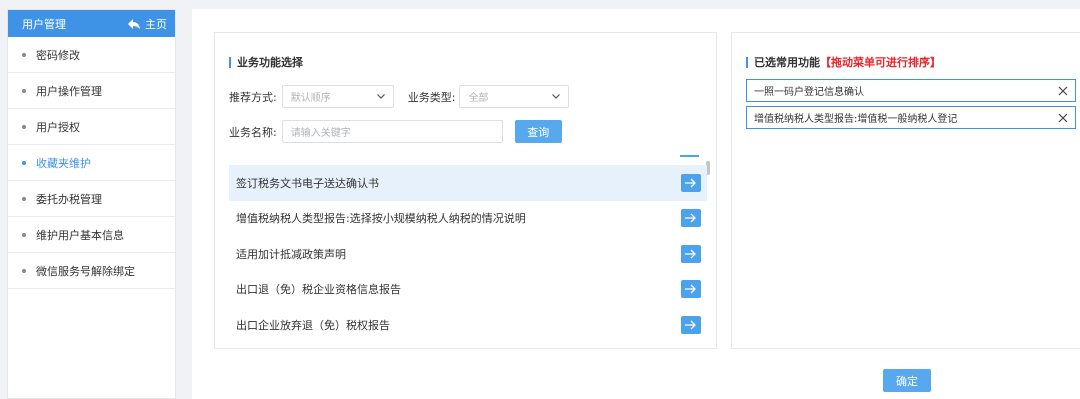  I want to click on keyword-input: 请输入关键字, so click(392, 131).